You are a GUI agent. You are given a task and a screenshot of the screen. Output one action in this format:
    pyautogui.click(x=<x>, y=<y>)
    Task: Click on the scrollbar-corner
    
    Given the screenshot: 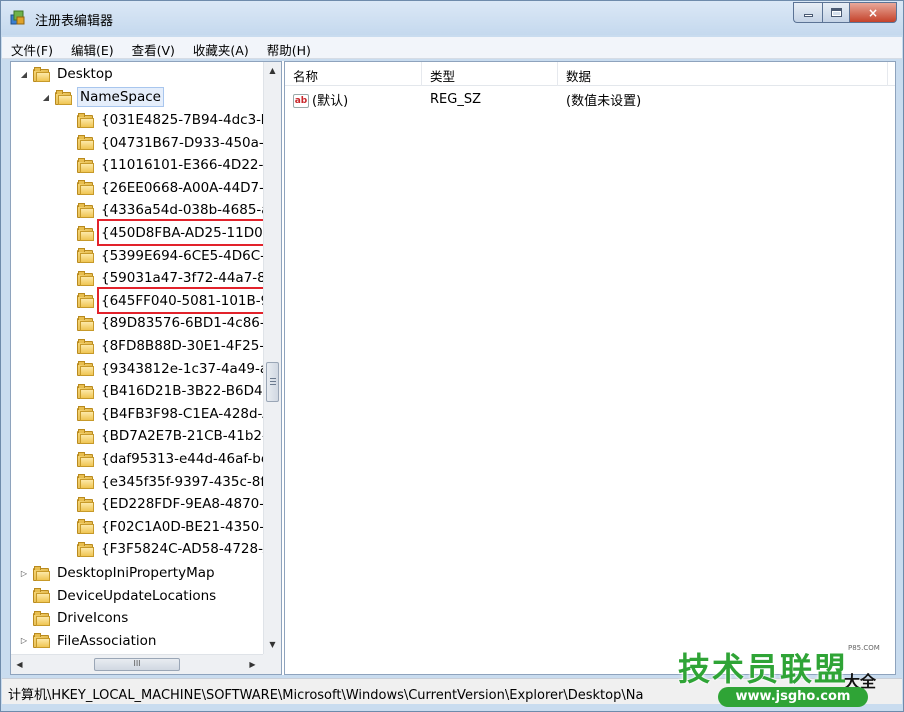 What is the action you would take?
    pyautogui.click(x=272, y=664)
    